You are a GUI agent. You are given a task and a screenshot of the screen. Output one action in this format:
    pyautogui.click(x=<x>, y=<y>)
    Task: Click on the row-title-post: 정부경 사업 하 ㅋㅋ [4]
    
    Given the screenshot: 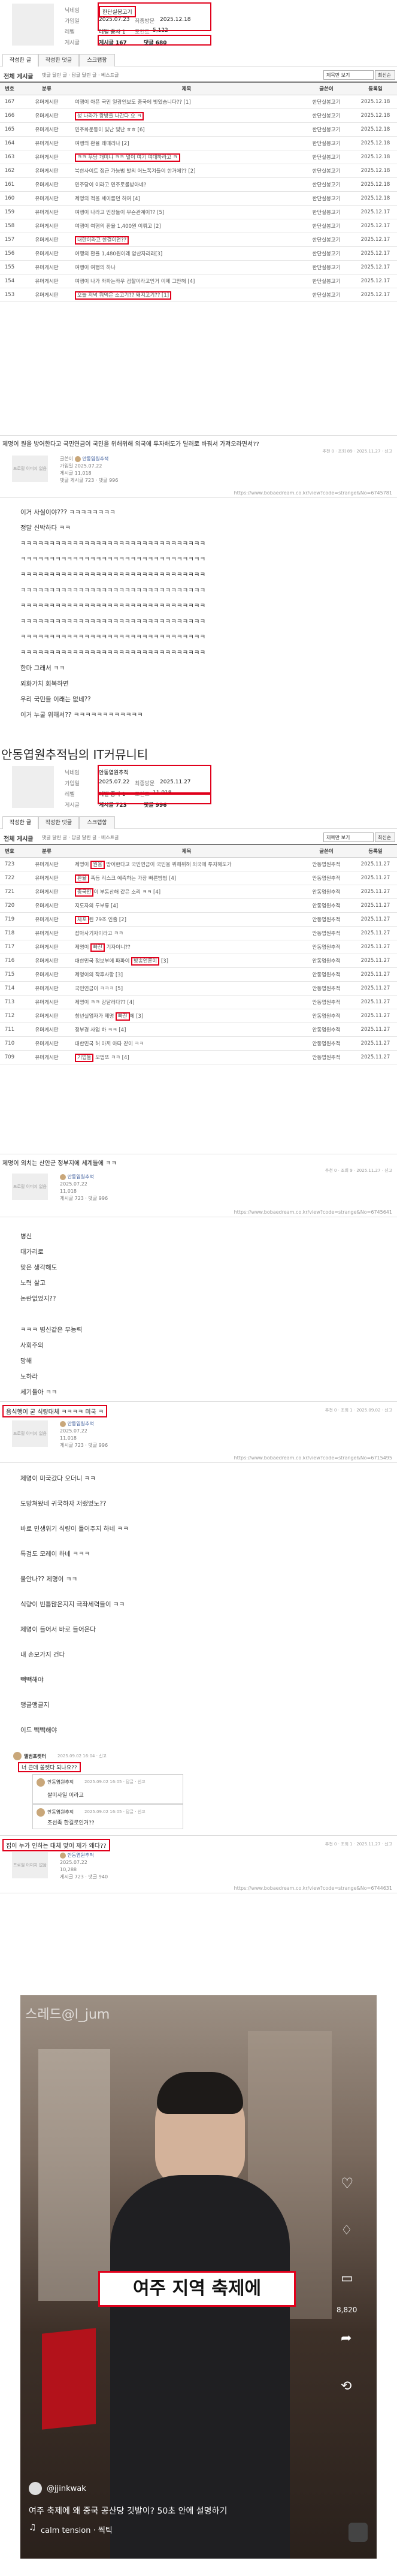 What is the action you would take?
    pyautogui.click(x=100, y=1030)
    